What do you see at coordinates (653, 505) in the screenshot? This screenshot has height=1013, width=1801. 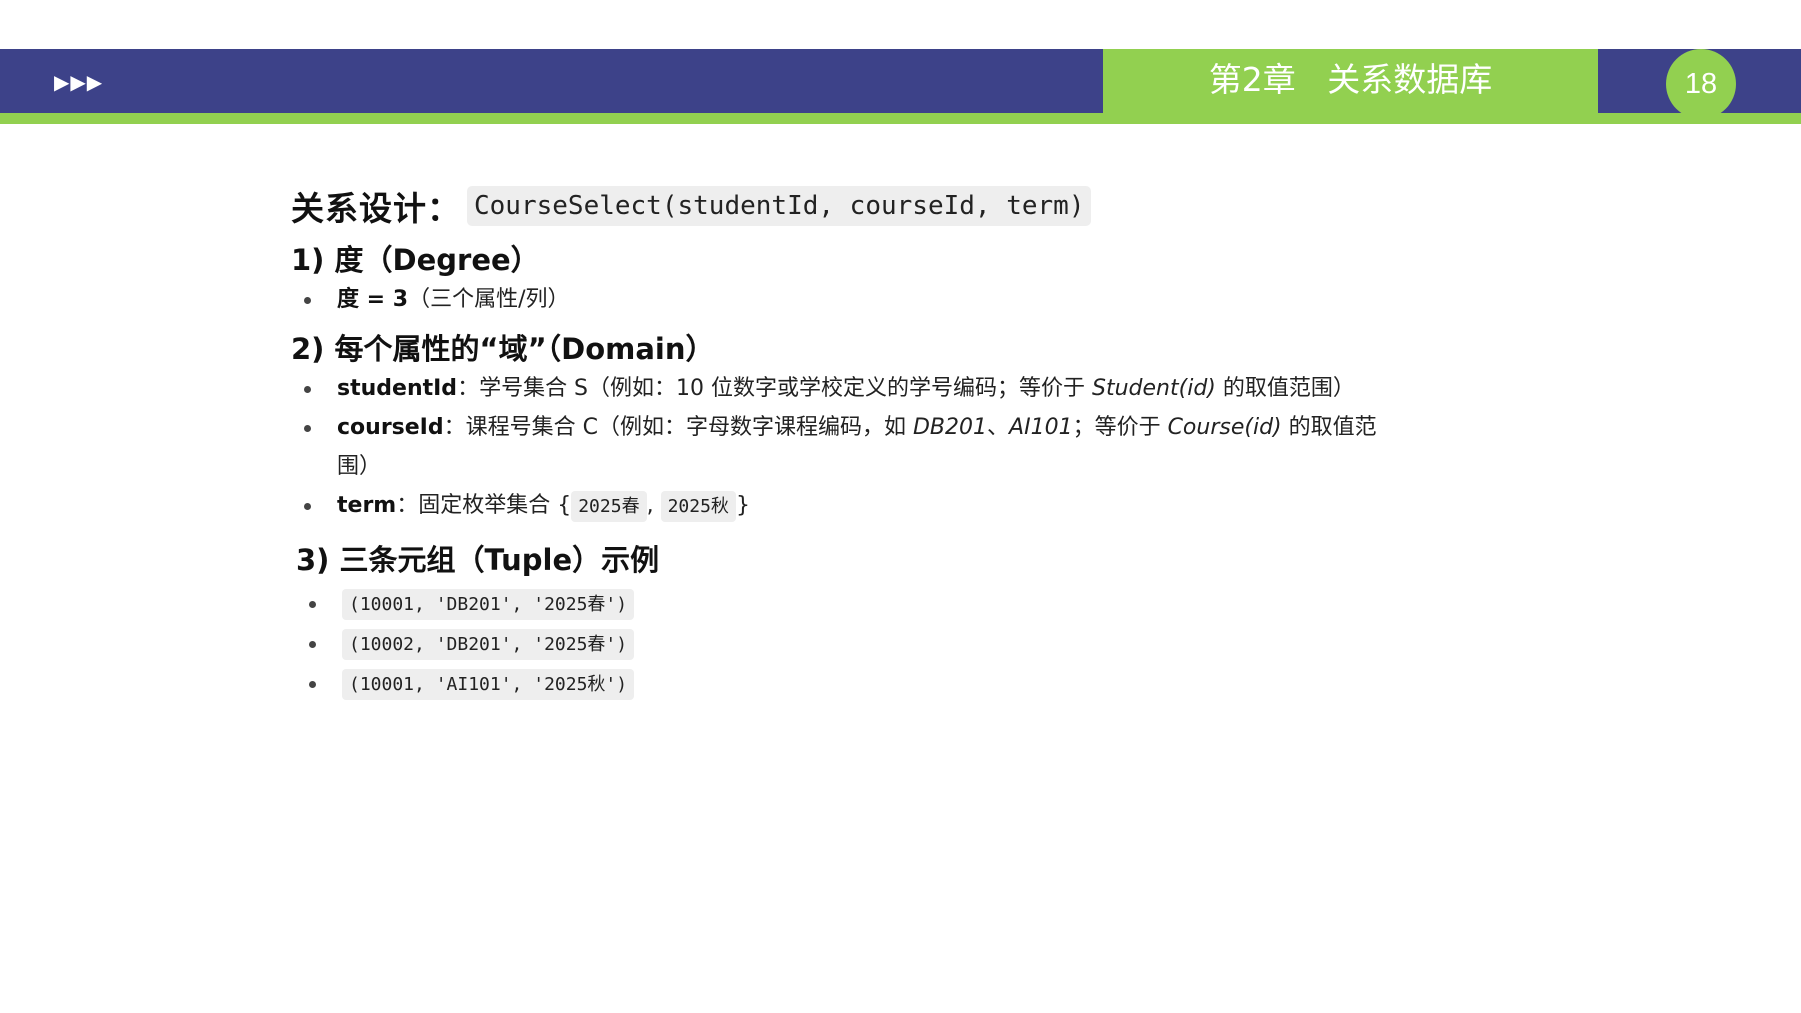 I see `attr-sep: ,` at bounding box center [653, 505].